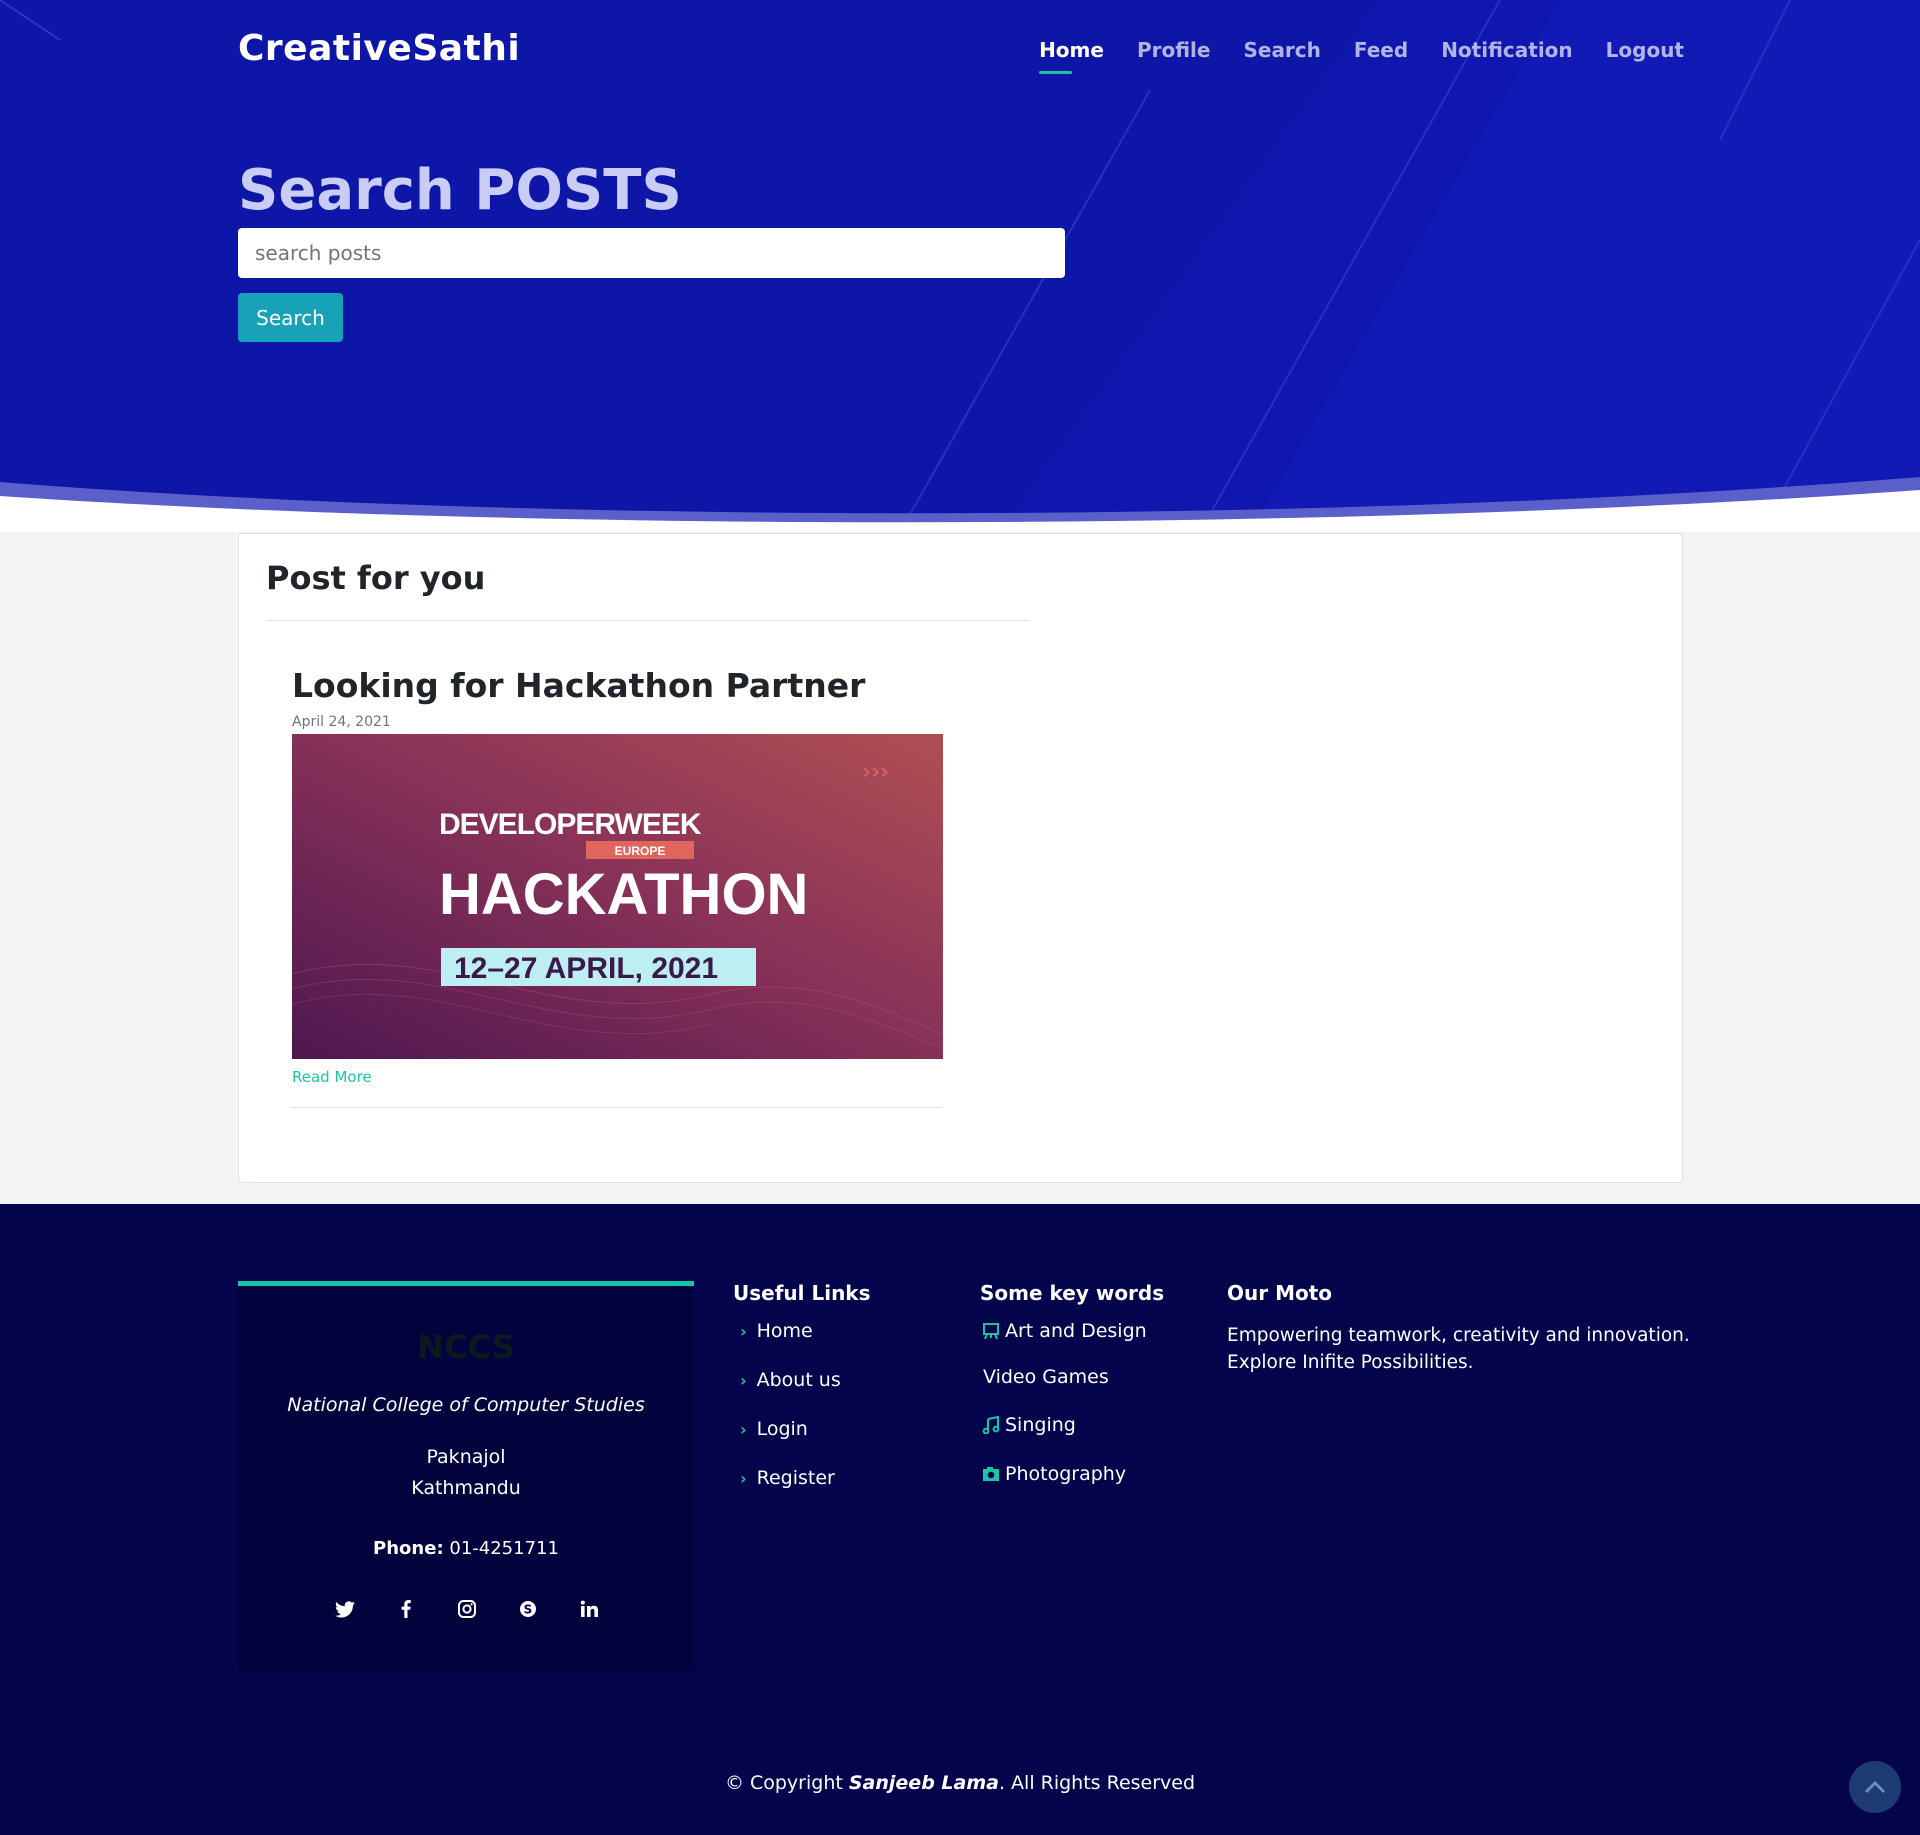 The height and width of the screenshot is (1835, 1920). What do you see at coordinates (991, 1425) in the screenshot?
I see `music-icon` at bounding box center [991, 1425].